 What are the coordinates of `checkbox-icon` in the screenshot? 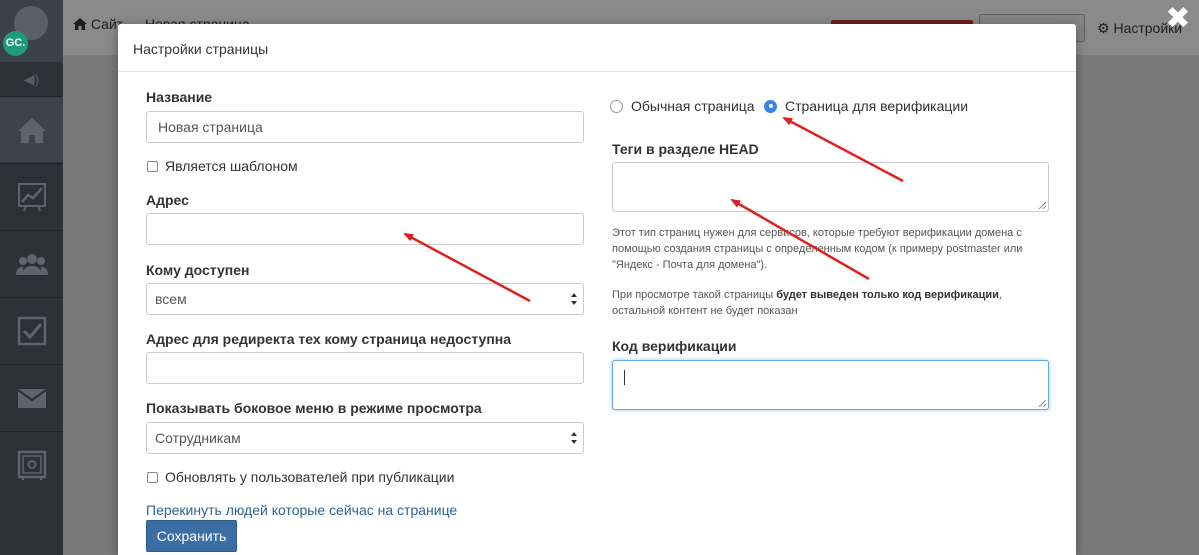 It's located at (31, 330).